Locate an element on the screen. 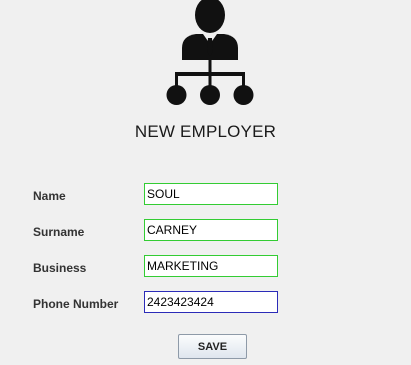 This screenshot has width=411, height=365. phone-number-field is located at coordinates (211, 302).